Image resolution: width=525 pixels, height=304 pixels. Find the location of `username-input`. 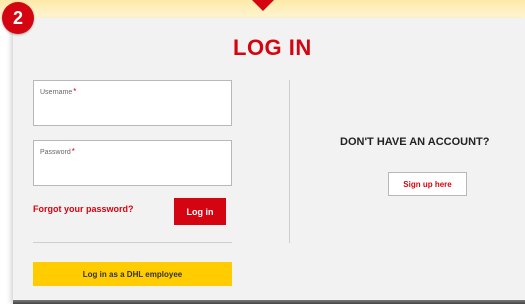

username-input is located at coordinates (132, 110).